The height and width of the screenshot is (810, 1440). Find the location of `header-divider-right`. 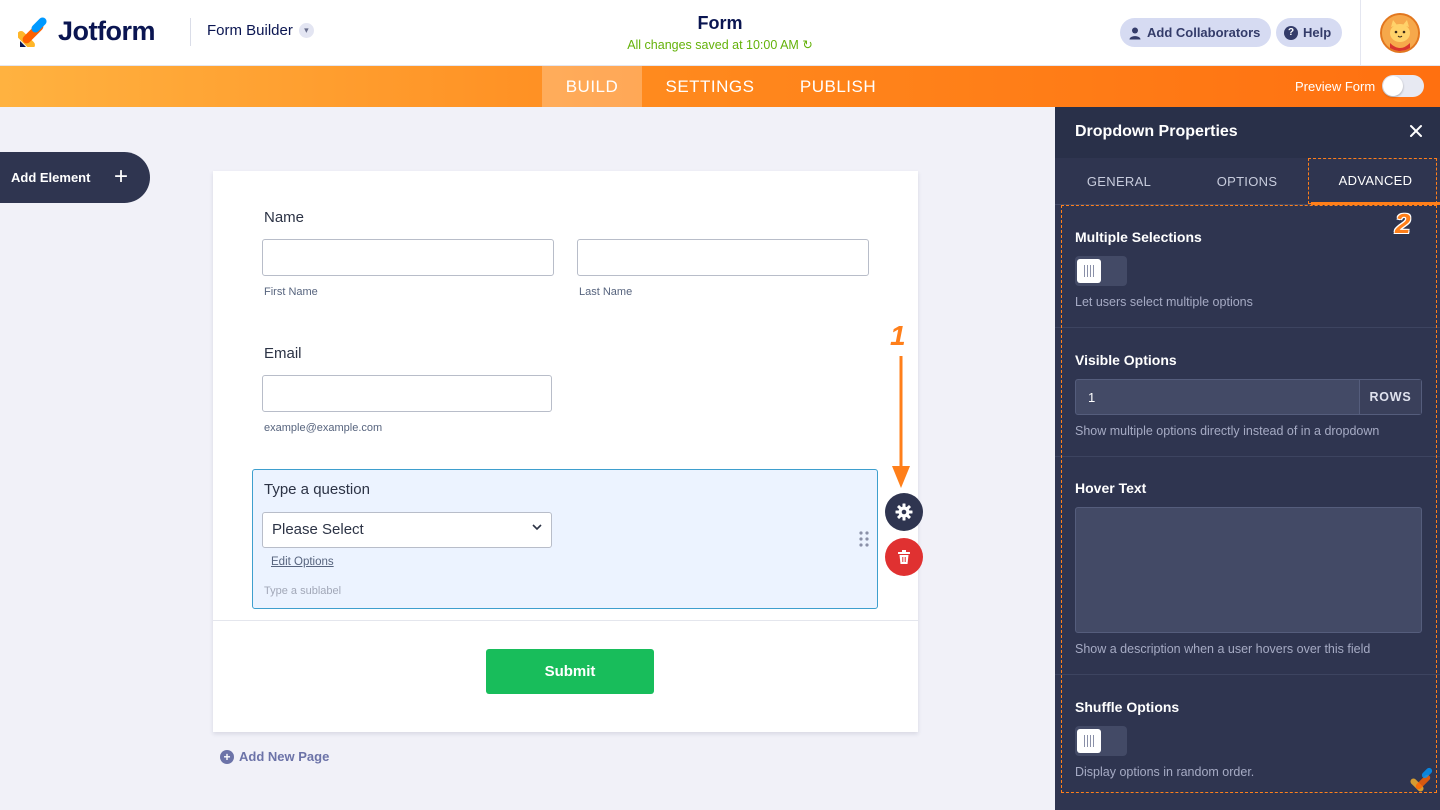

header-divider-right is located at coordinates (1360, 33).